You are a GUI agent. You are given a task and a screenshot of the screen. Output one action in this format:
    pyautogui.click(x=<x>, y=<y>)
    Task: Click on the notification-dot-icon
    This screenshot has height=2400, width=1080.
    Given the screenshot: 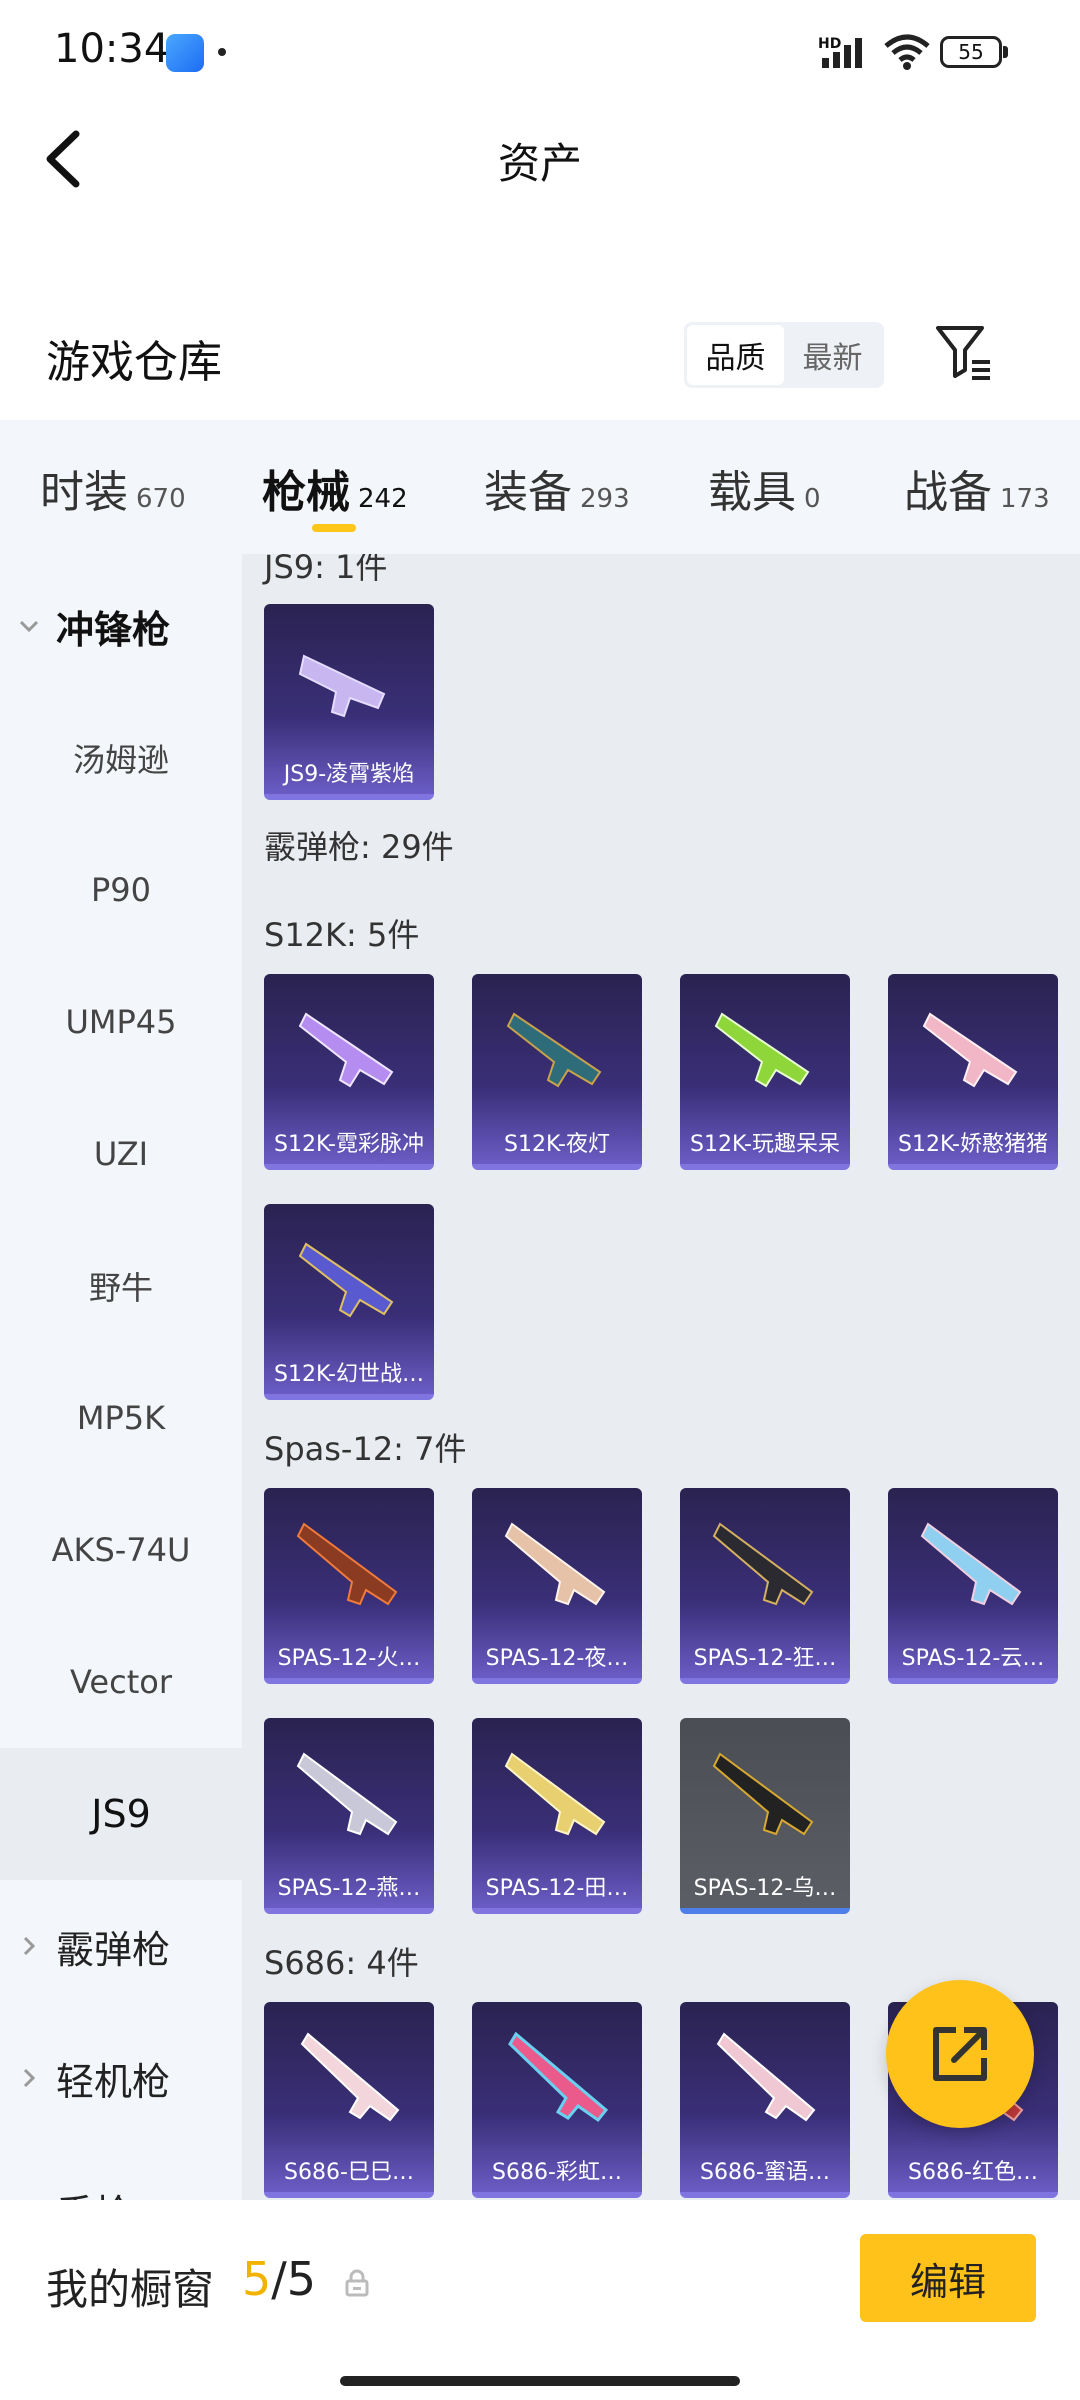 What is the action you would take?
    pyautogui.click(x=222, y=52)
    